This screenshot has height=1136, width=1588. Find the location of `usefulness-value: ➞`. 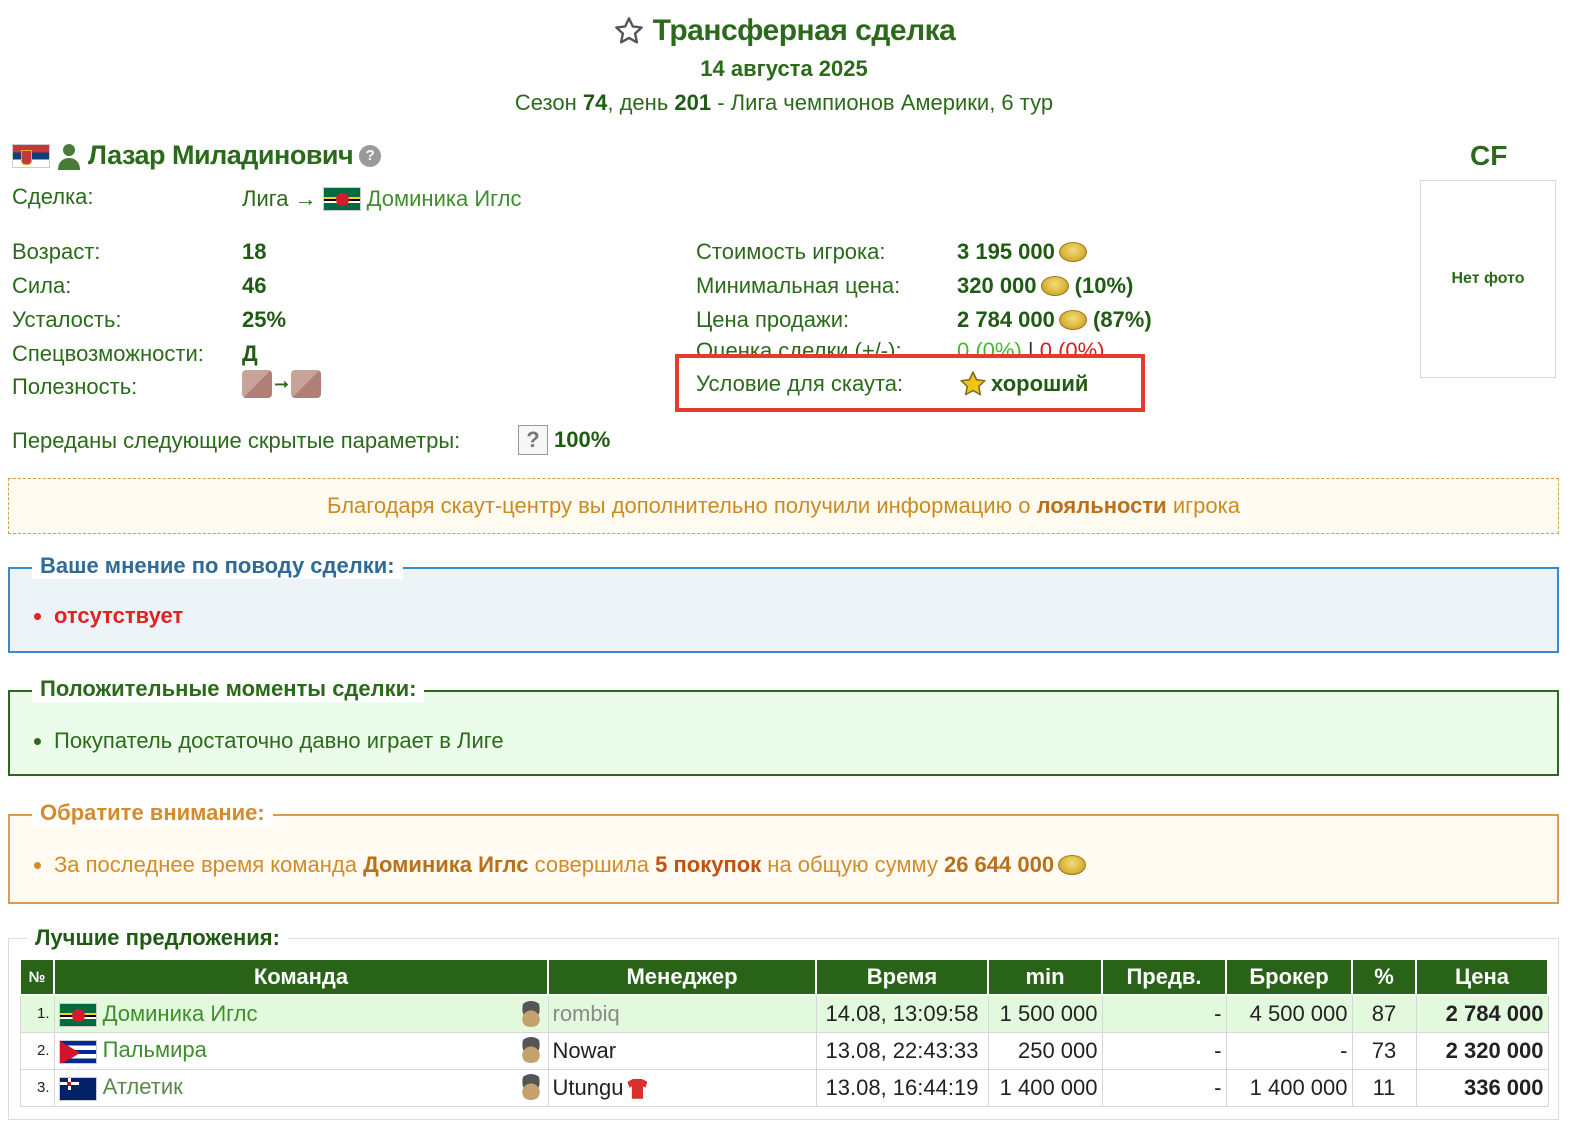

usefulness-value: ➞ is located at coordinates (282, 384).